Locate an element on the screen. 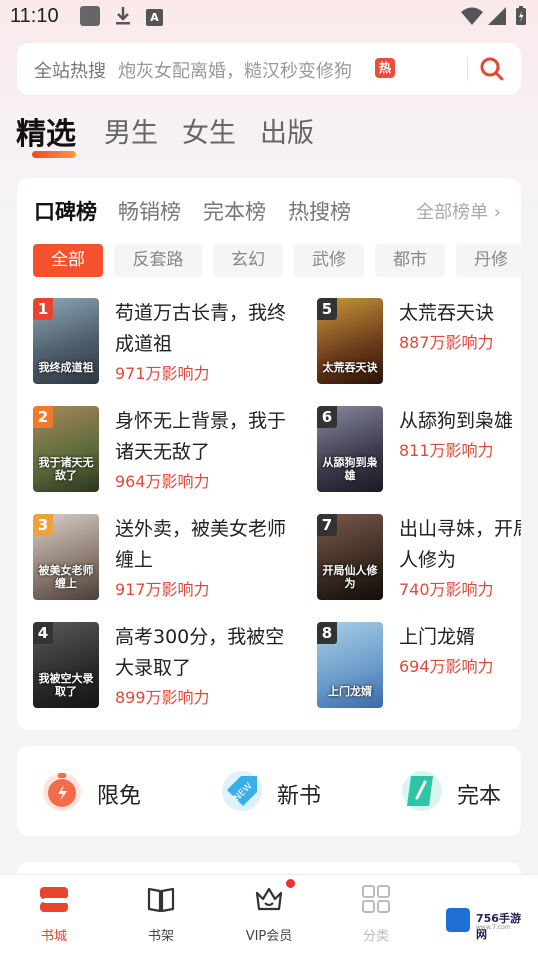 The width and height of the screenshot is (538, 958). rank-tab-hot-search: 热搜榜 is located at coordinates (319, 211).